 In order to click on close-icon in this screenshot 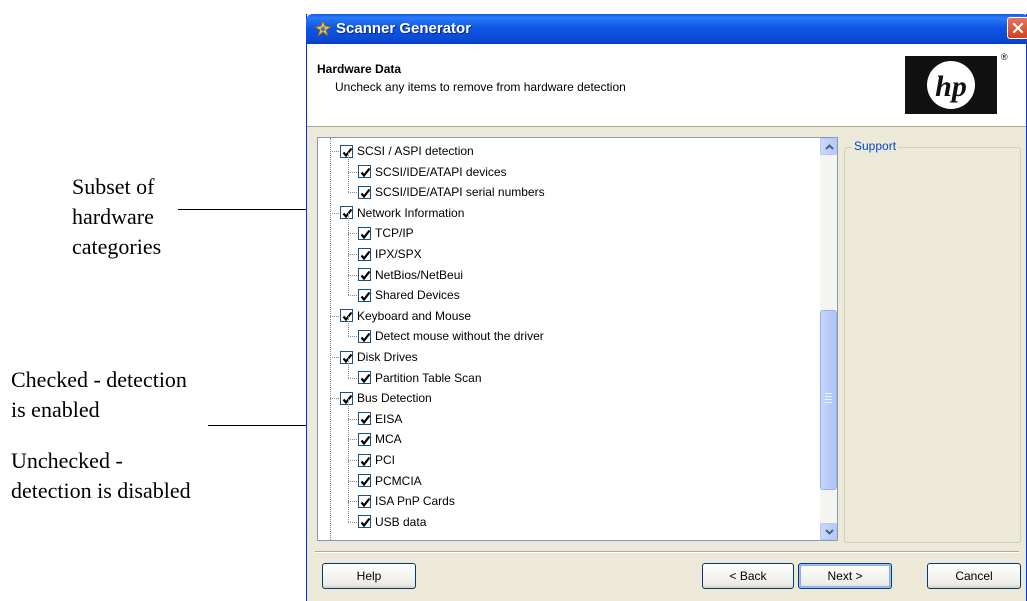, I will do `click(1018, 28)`.